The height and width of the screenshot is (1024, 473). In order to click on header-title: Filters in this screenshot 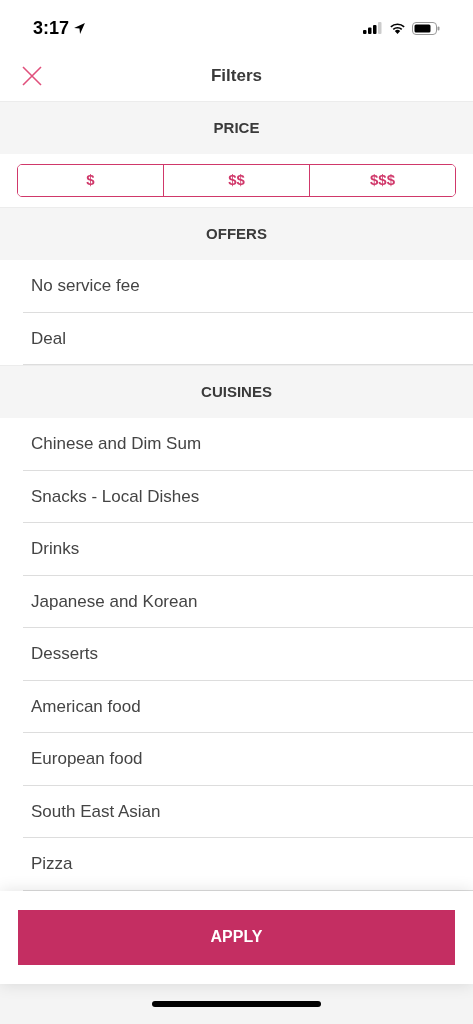, I will do `click(236, 75)`.